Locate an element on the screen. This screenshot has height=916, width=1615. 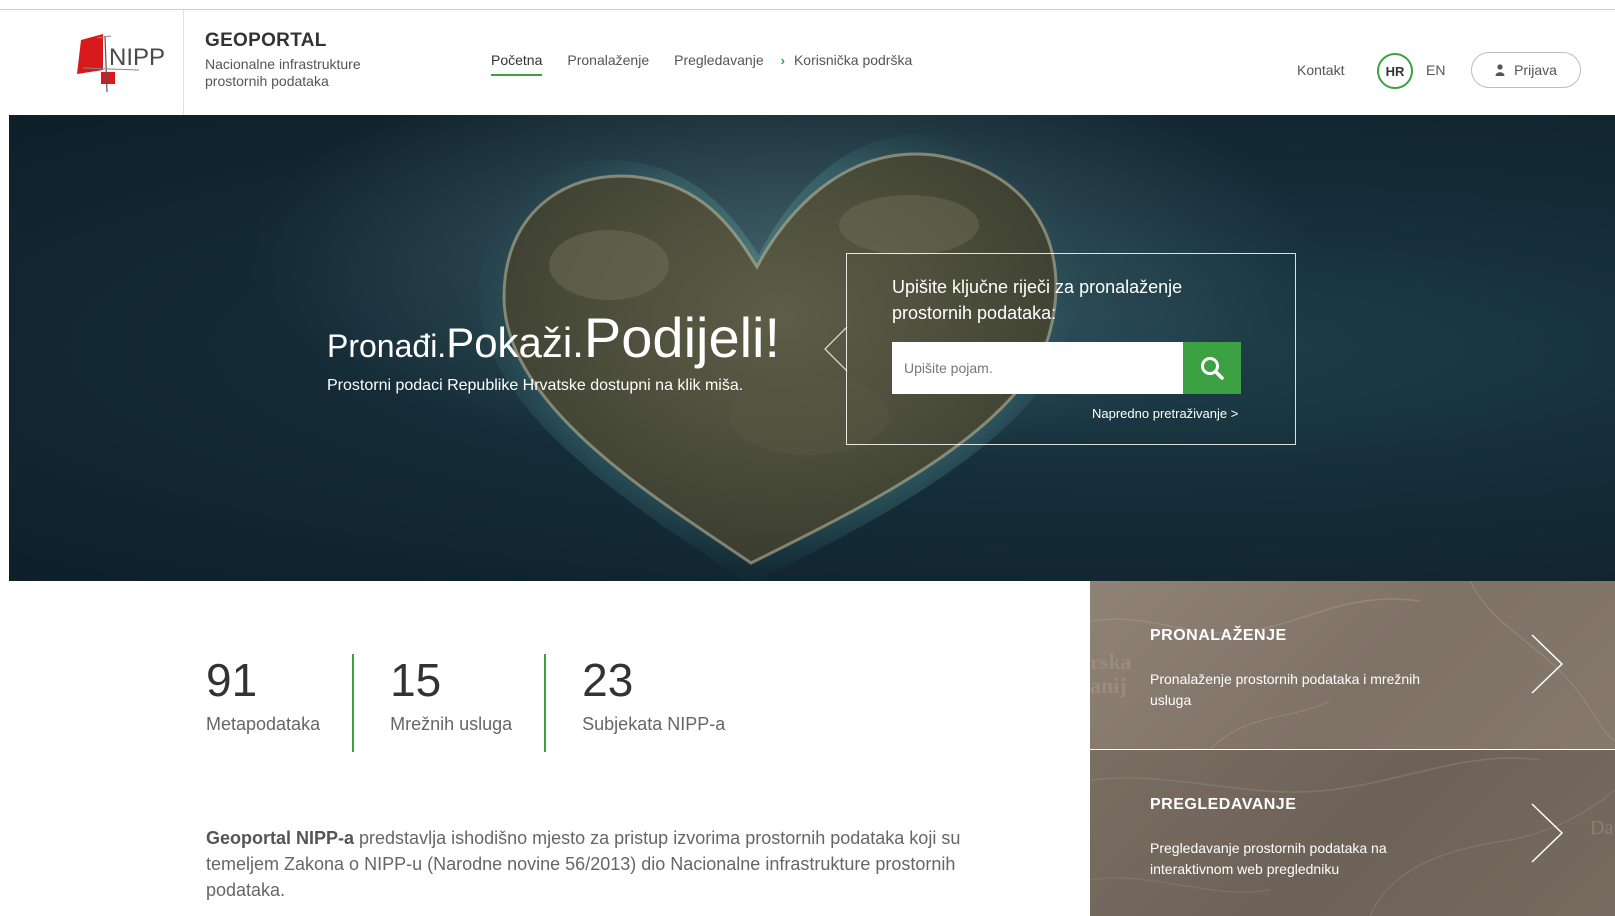
hero-tagline: Pronađi.Pokaži.Podijeli! is located at coordinates (553, 337).